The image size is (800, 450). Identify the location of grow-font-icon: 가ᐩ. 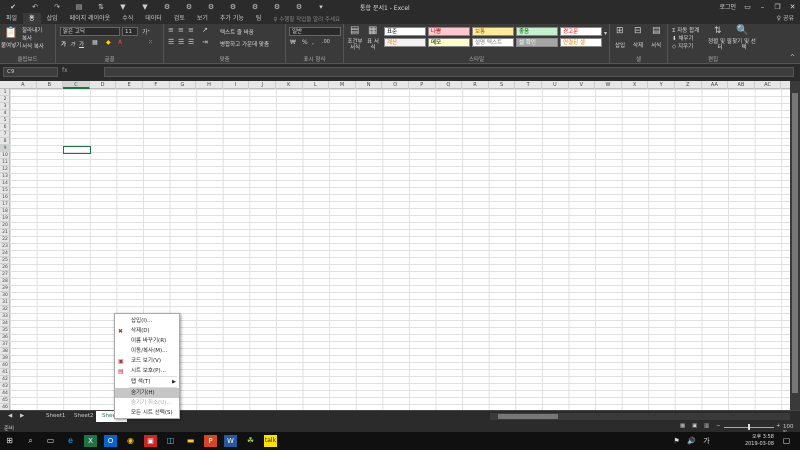
(146, 31).